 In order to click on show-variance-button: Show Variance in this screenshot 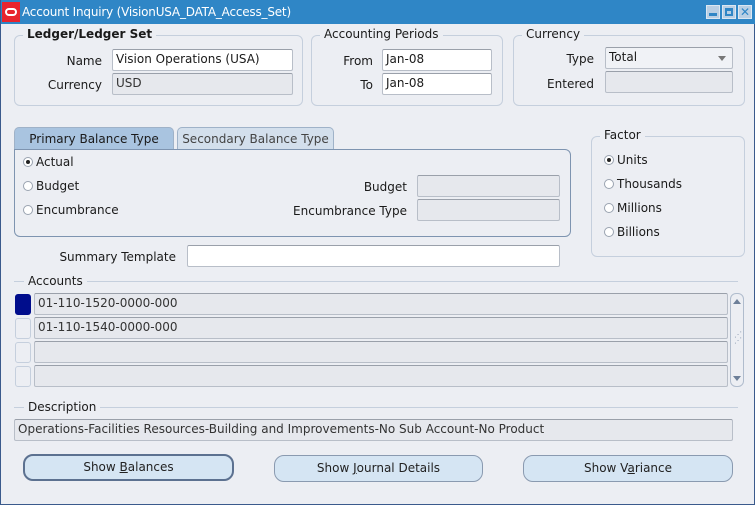, I will do `click(628, 468)`.